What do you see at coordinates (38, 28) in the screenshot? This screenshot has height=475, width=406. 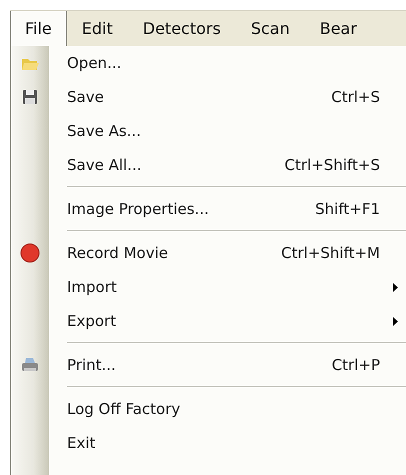 I see `menu-bar-item: File` at bounding box center [38, 28].